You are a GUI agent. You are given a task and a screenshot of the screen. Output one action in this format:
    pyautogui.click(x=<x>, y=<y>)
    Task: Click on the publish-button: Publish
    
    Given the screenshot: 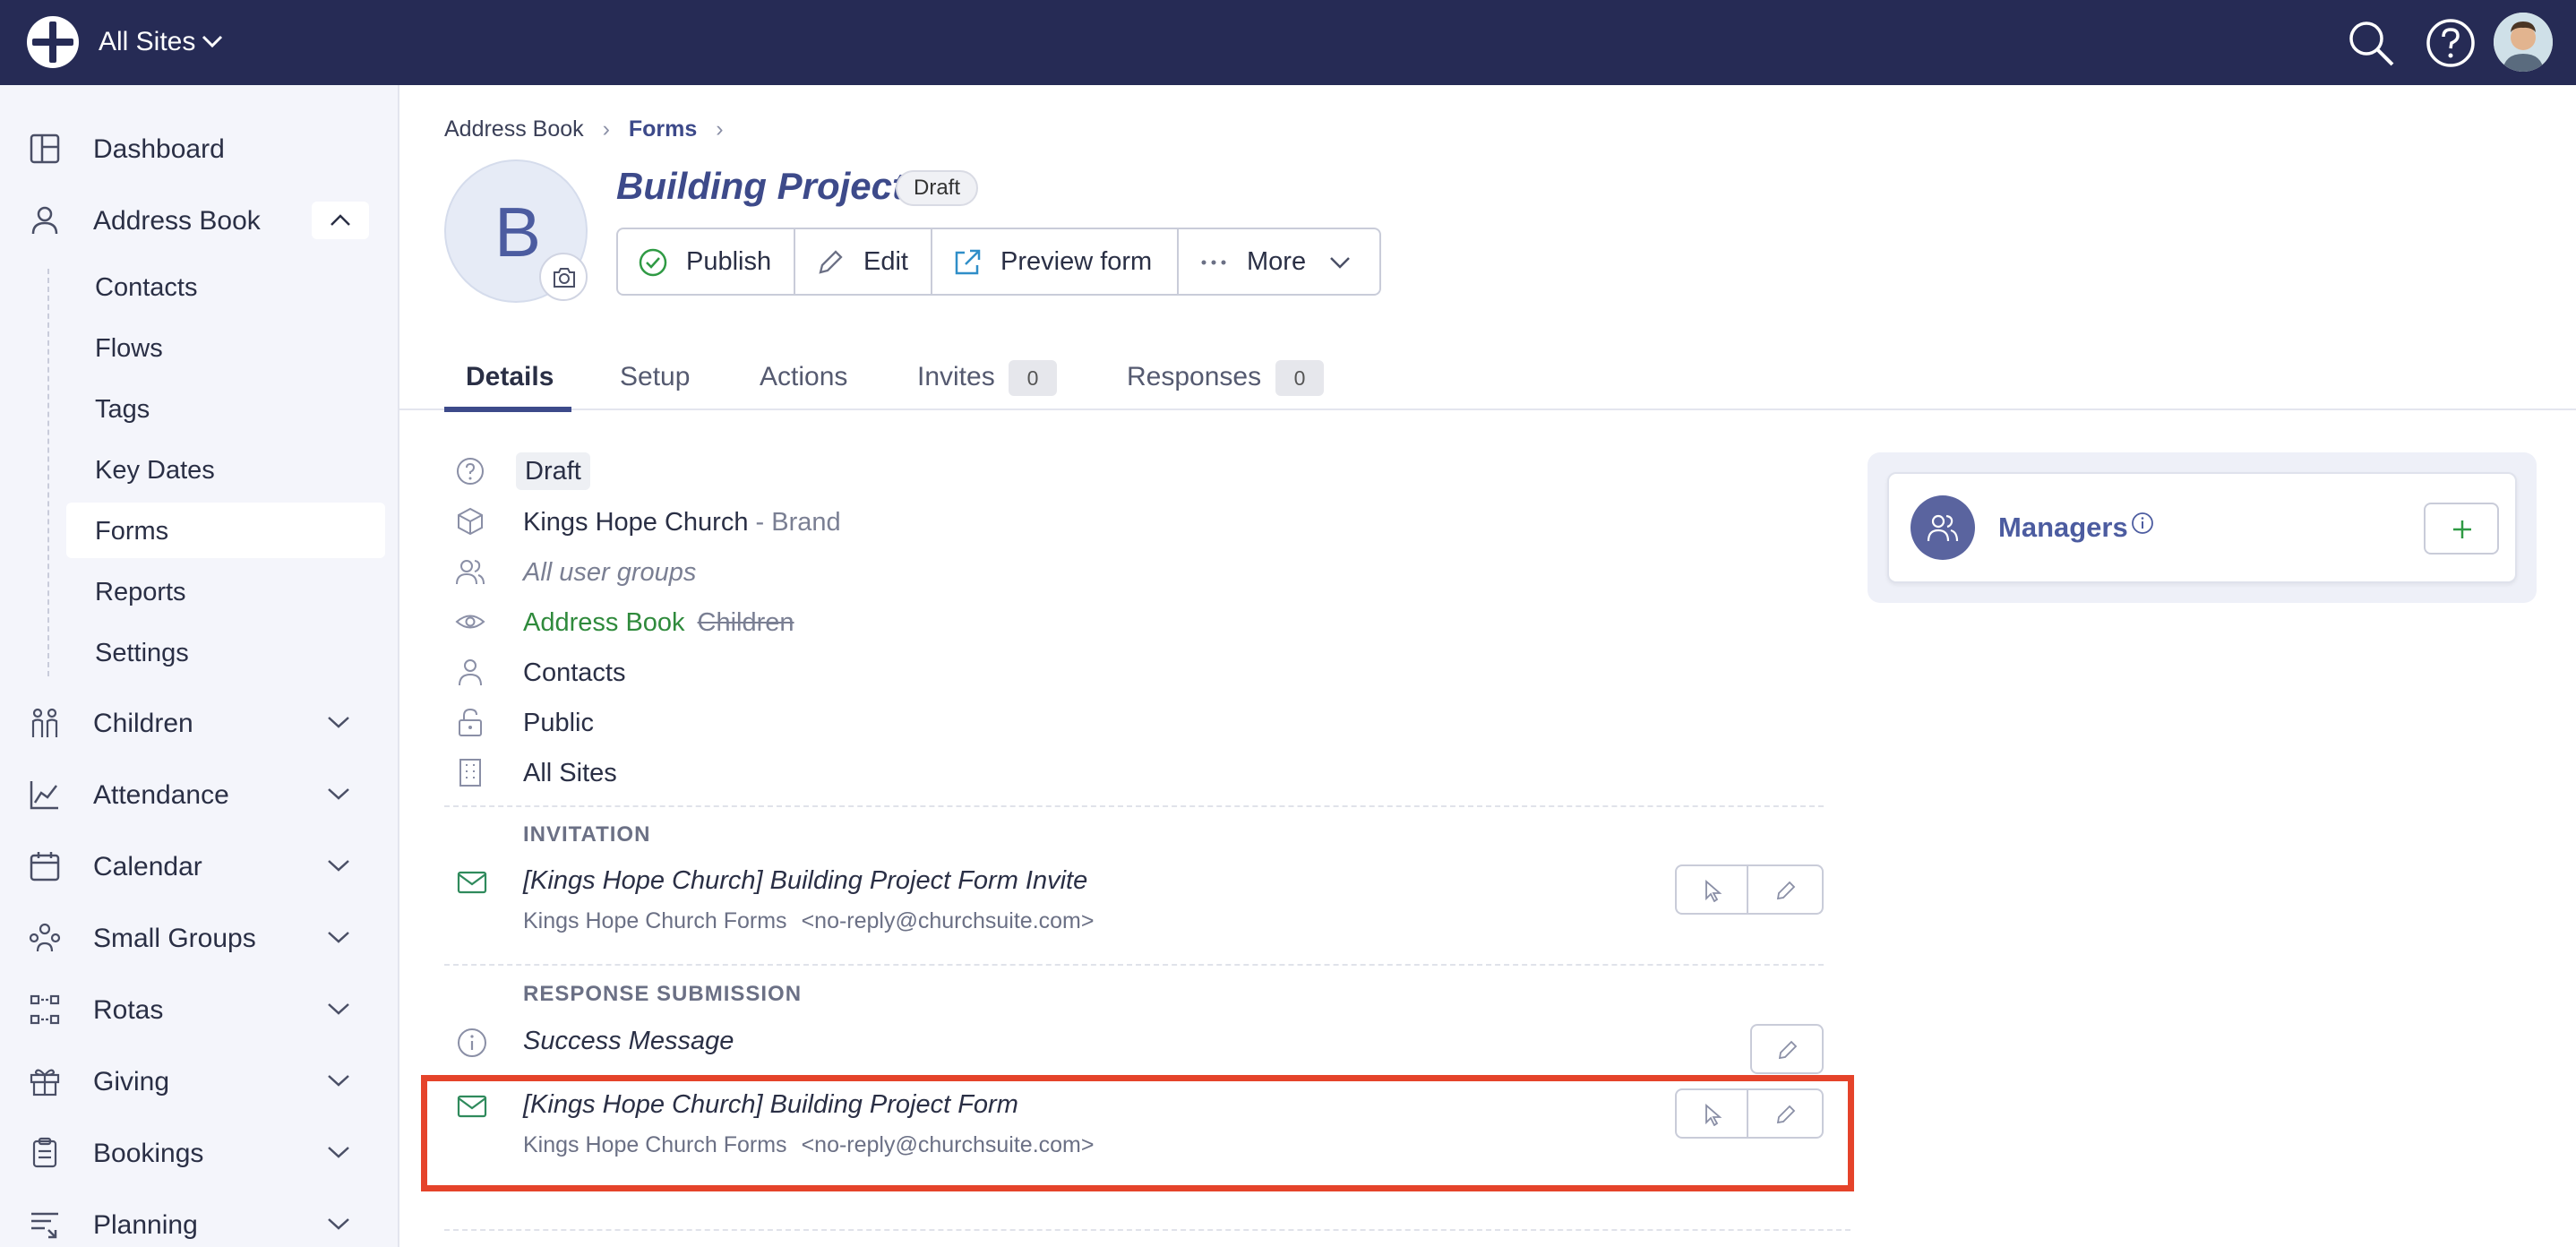 What is the action you would take?
    pyautogui.click(x=706, y=262)
    